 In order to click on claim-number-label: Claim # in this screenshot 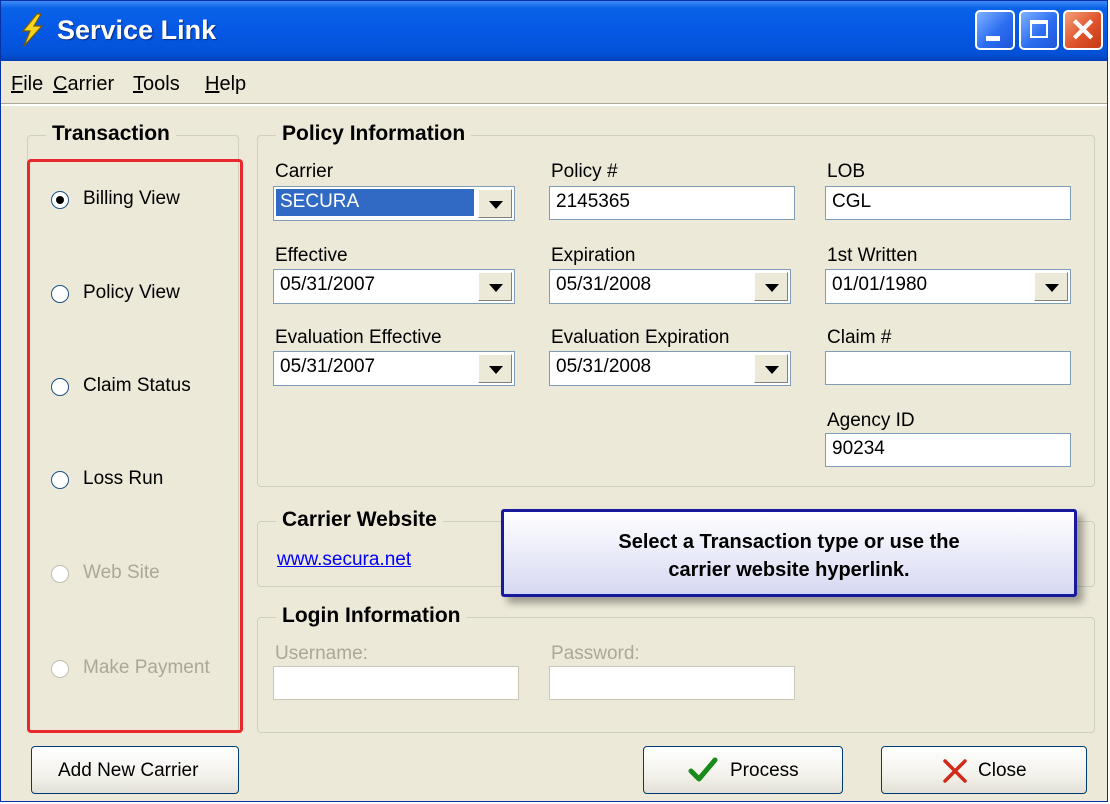, I will do `click(859, 337)`.